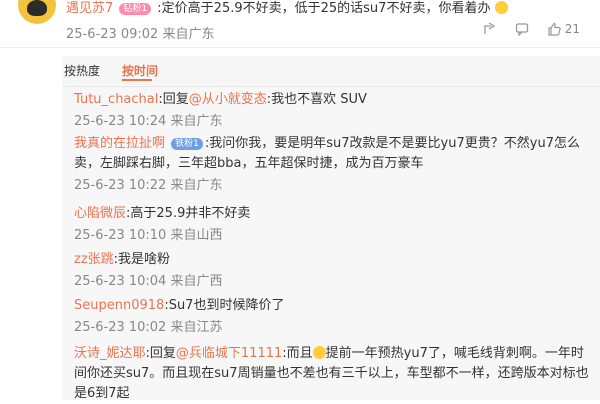 This screenshot has height=404, width=600. Describe the element at coordinates (531, 29) in the screenshot. I see `main-actions: 21` at that location.